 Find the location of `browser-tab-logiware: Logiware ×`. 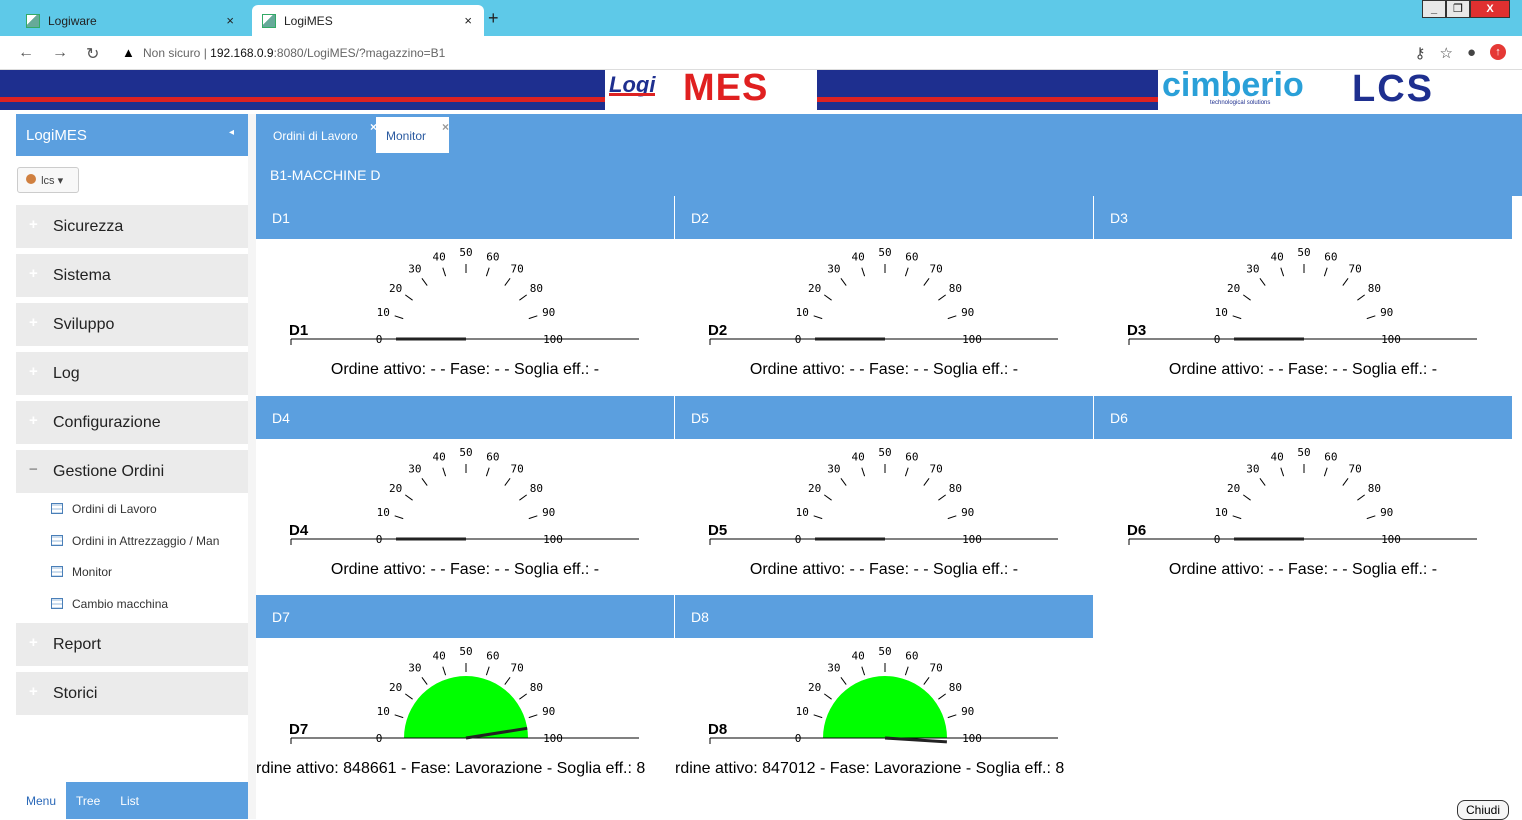

browser-tab-logiware: Logiware × is located at coordinates (131, 20).